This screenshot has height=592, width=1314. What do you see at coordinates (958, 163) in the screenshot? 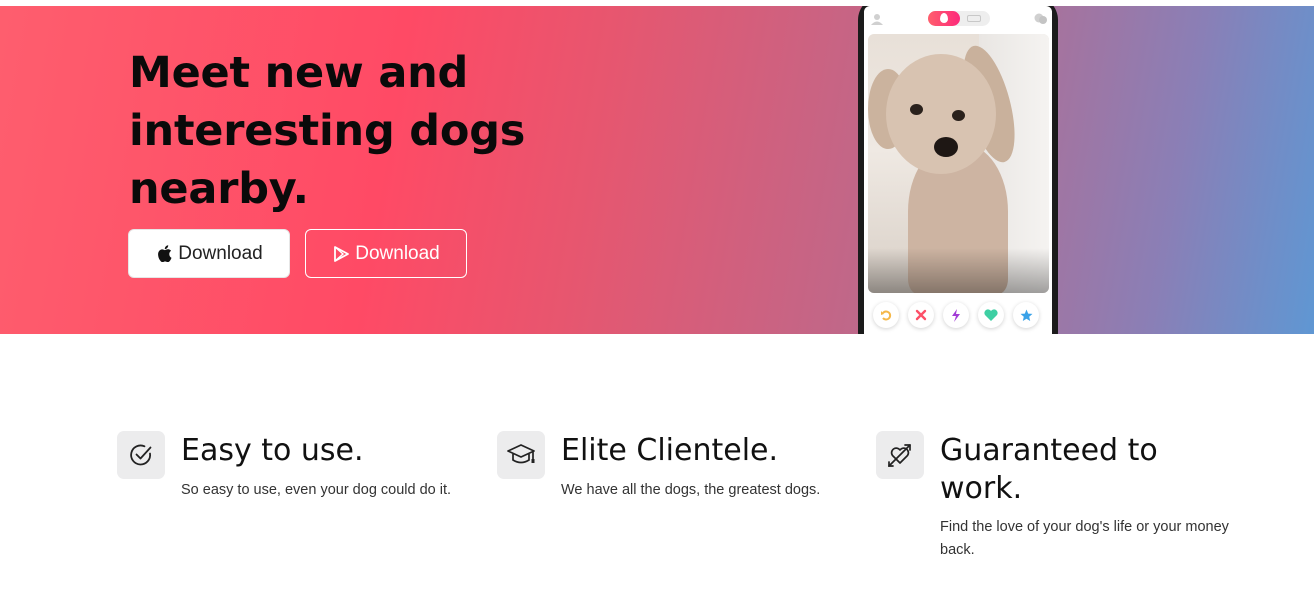
I see `dog-photo` at bounding box center [958, 163].